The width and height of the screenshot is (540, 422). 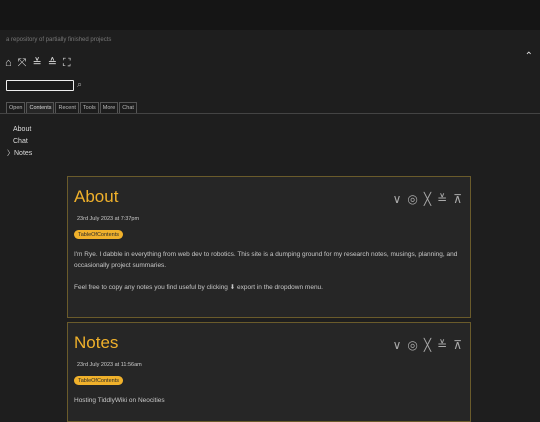 I want to click on table-of-contents: About Chat 〉Notes, so click(x=19, y=142).